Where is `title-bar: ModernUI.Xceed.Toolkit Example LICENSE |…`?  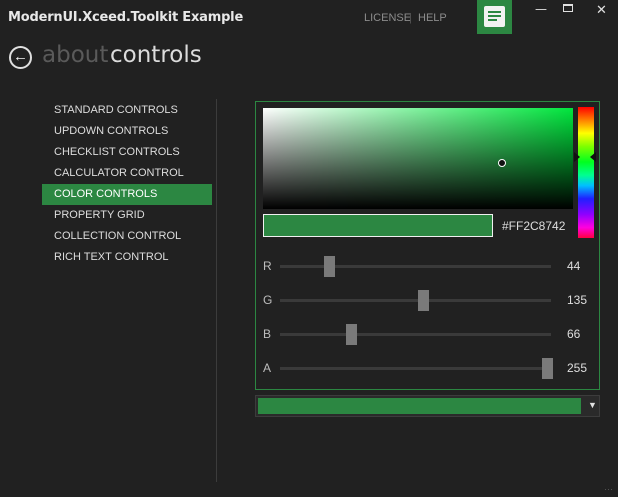 title-bar: ModernUI.Xceed.Toolkit Example LICENSE |… is located at coordinates (309, 18).